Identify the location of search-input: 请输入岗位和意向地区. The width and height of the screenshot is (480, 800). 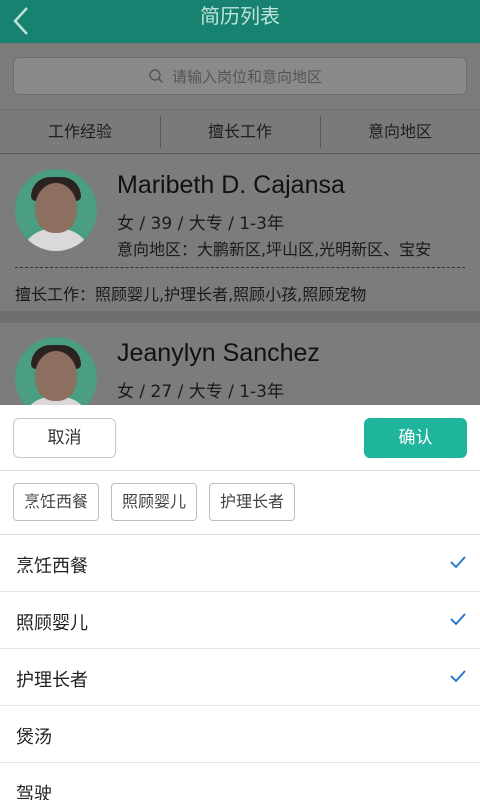
(240, 76).